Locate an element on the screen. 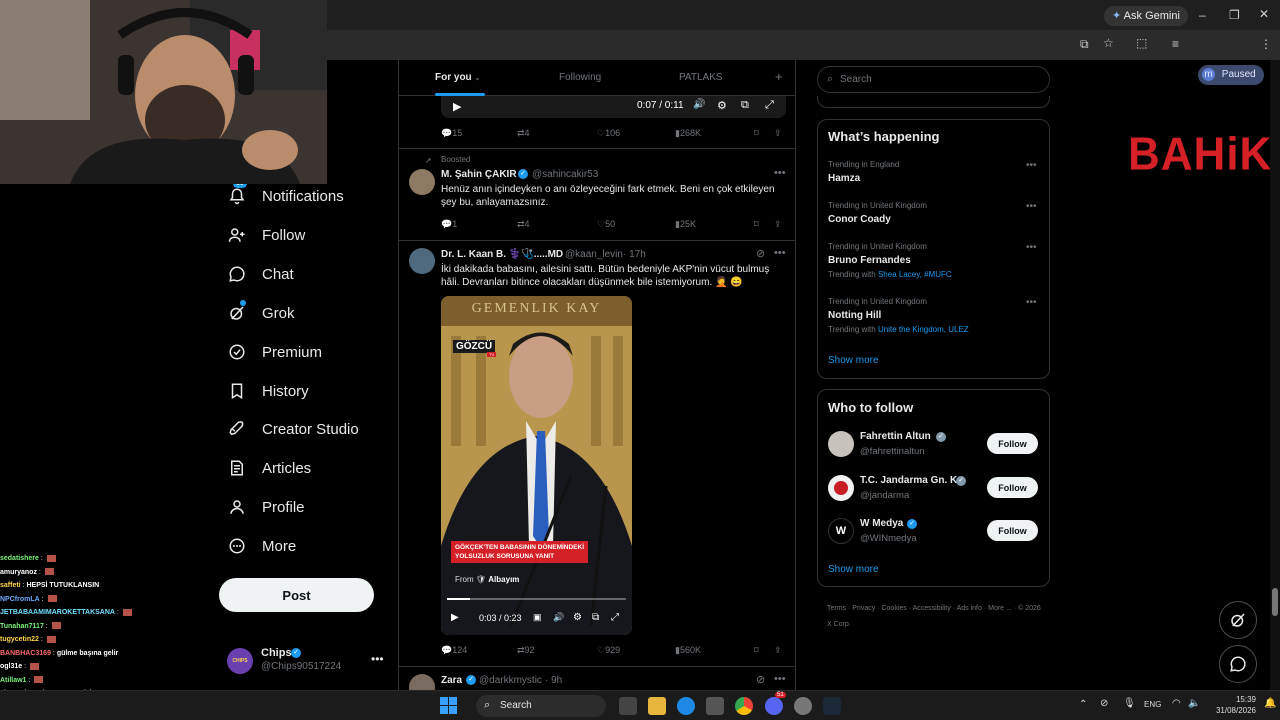 Image resolution: width=1280 pixels, height=720 pixels. network-off-icon: ⊘ is located at coordinates (1104, 703).